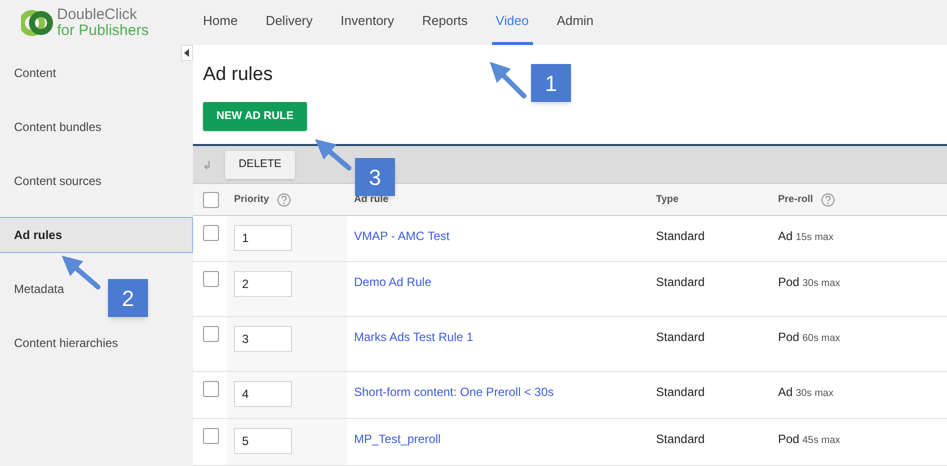 Image resolution: width=947 pixels, height=466 pixels. Describe the element at coordinates (393, 282) in the screenshot. I see `ad-rule-link: Demo Ad Rule` at that location.